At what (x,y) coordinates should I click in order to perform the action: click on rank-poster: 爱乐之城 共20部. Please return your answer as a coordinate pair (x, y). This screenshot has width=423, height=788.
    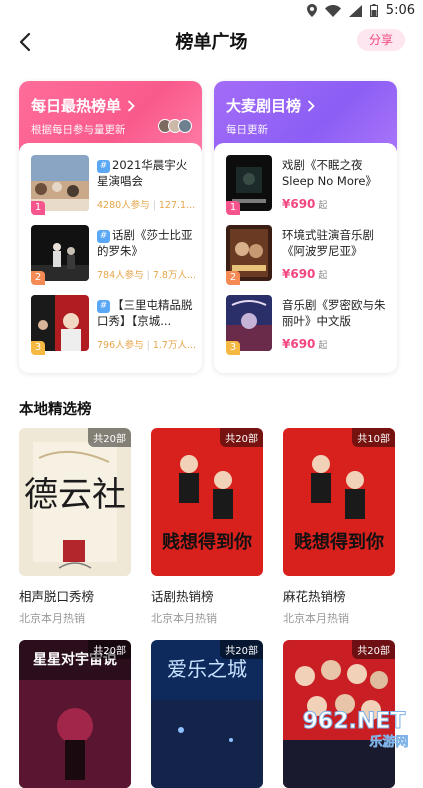
    Looking at the image, I should click on (207, 714).